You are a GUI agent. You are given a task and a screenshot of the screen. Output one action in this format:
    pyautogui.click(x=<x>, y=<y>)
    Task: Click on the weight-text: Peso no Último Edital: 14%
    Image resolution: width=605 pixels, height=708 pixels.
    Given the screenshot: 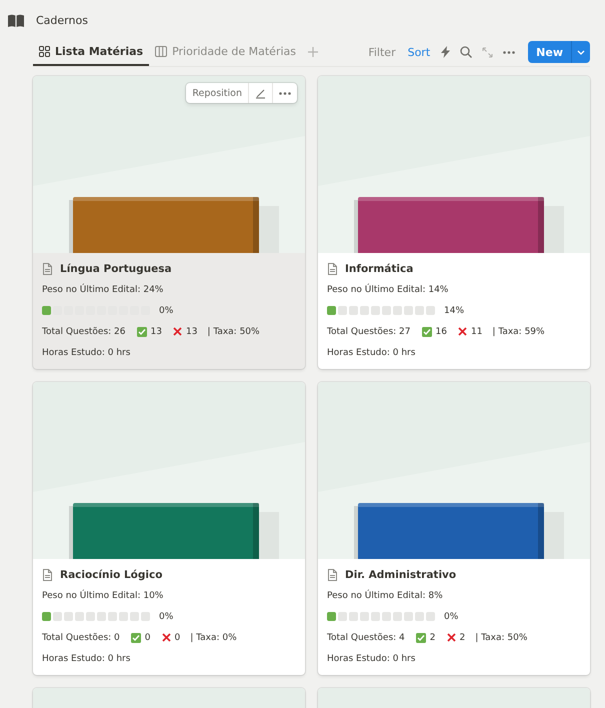 What is the action you would take?
    pyautogui.click(x=387, y=289)
    